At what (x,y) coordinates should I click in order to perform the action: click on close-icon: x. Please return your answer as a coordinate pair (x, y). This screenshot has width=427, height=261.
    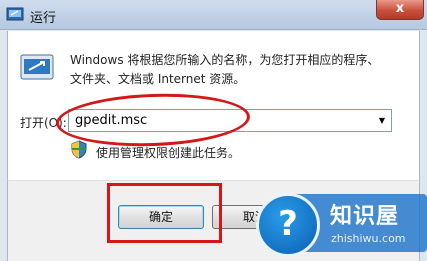
    Looking at the image, I should click on (400, 8).